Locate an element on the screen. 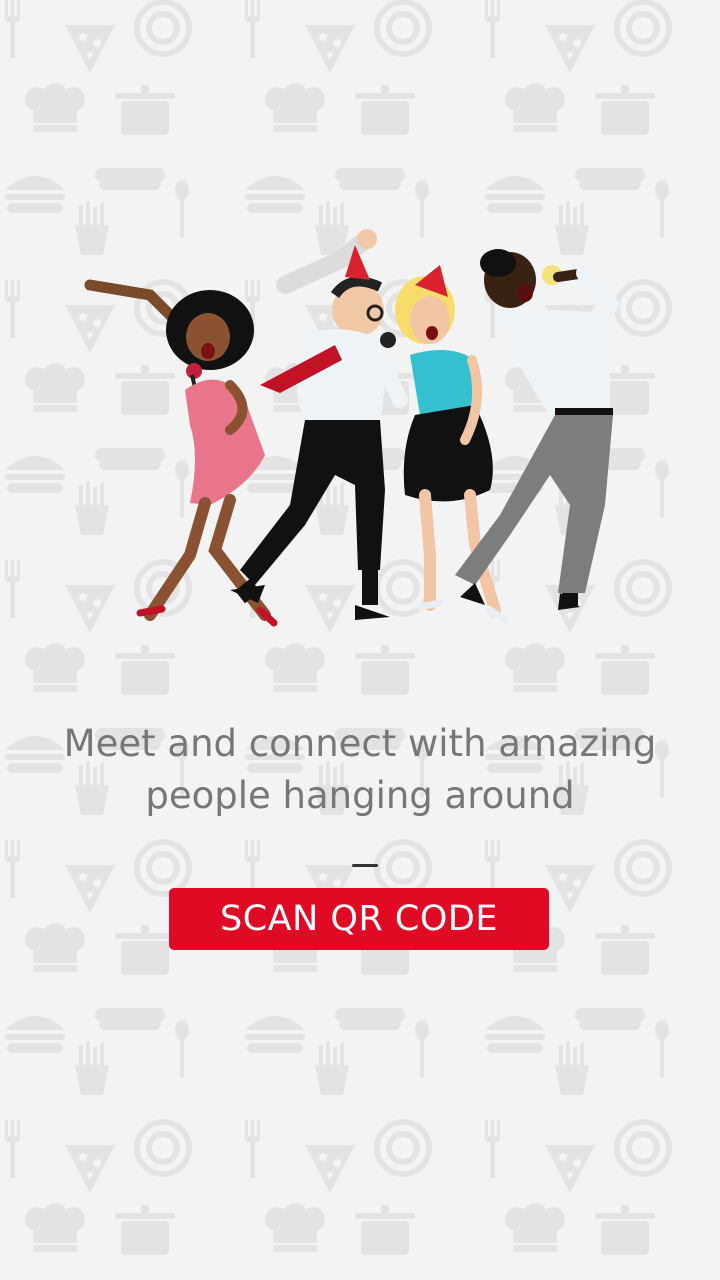  headline-line-1: Meet and connect with amazing is located at coordinates (360, 743).